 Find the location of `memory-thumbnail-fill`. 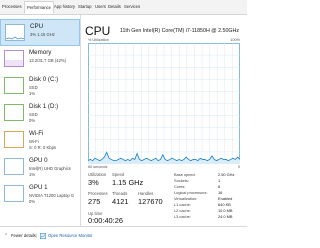

memory-thumbnail-fill is located at coordinates (14, 63).